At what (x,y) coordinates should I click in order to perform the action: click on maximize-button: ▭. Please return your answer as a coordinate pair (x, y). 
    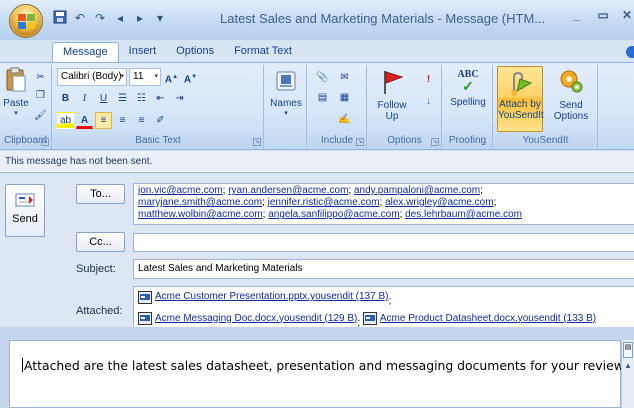
    Looking at the image, I should click on (603, 16).